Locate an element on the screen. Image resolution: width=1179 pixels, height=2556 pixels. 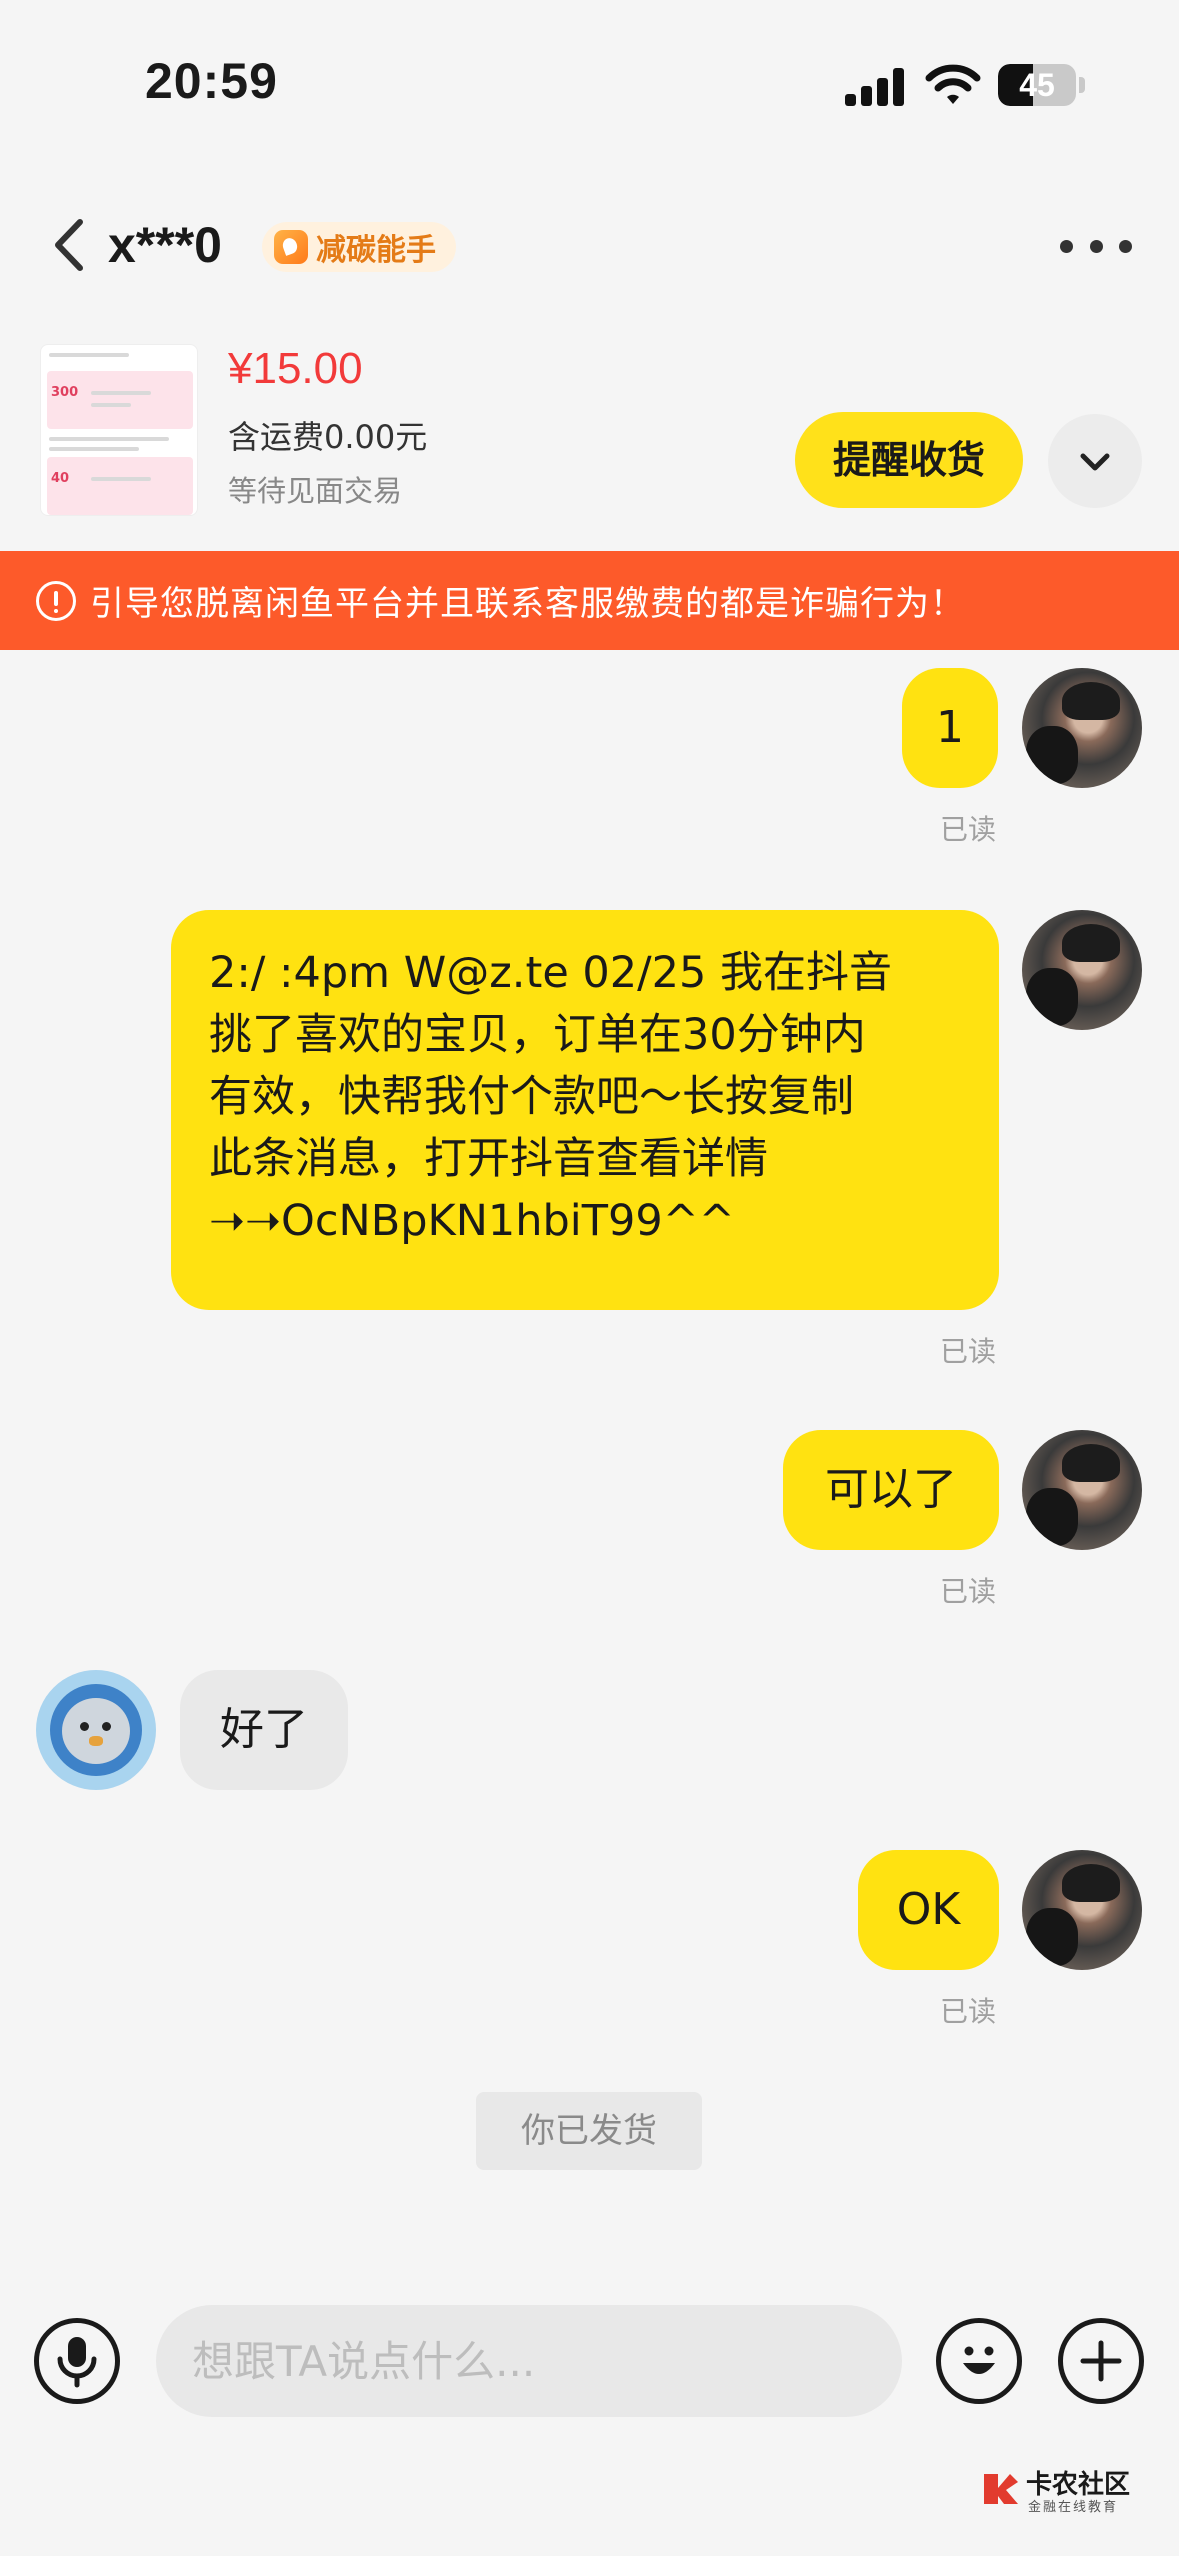
message-line: 此条消息，打开抖音查看详情 is located at coordinates (488, 1159).